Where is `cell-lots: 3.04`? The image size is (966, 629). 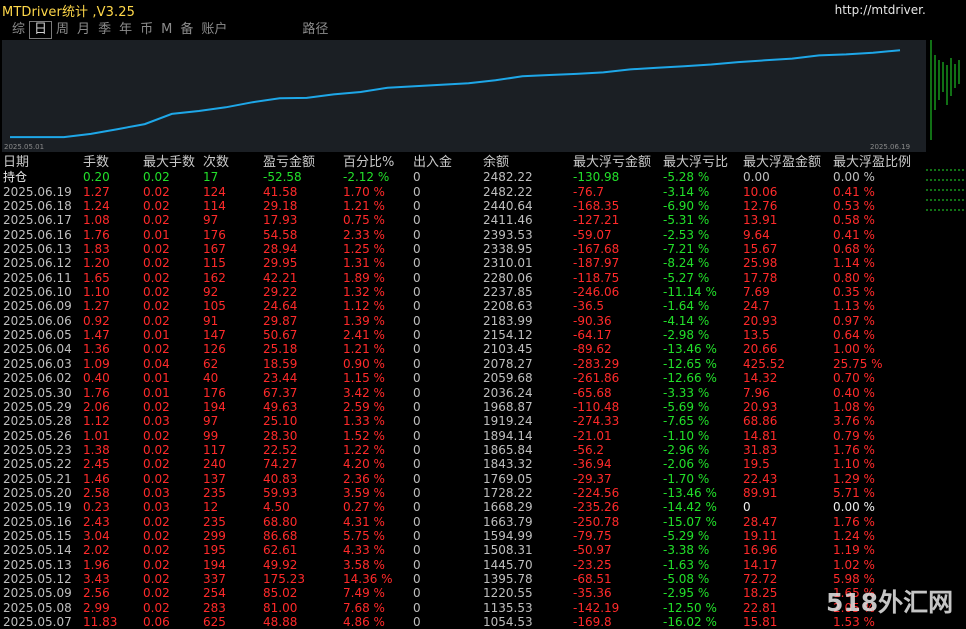 cell-lots: 3.04 is located at coordinates (96, 535).